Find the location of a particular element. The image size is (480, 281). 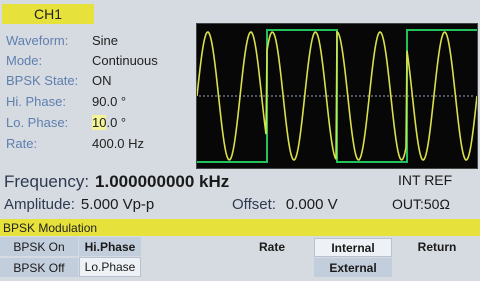

menu-title: BPSK Modulation is located at coordinates (240, 227).